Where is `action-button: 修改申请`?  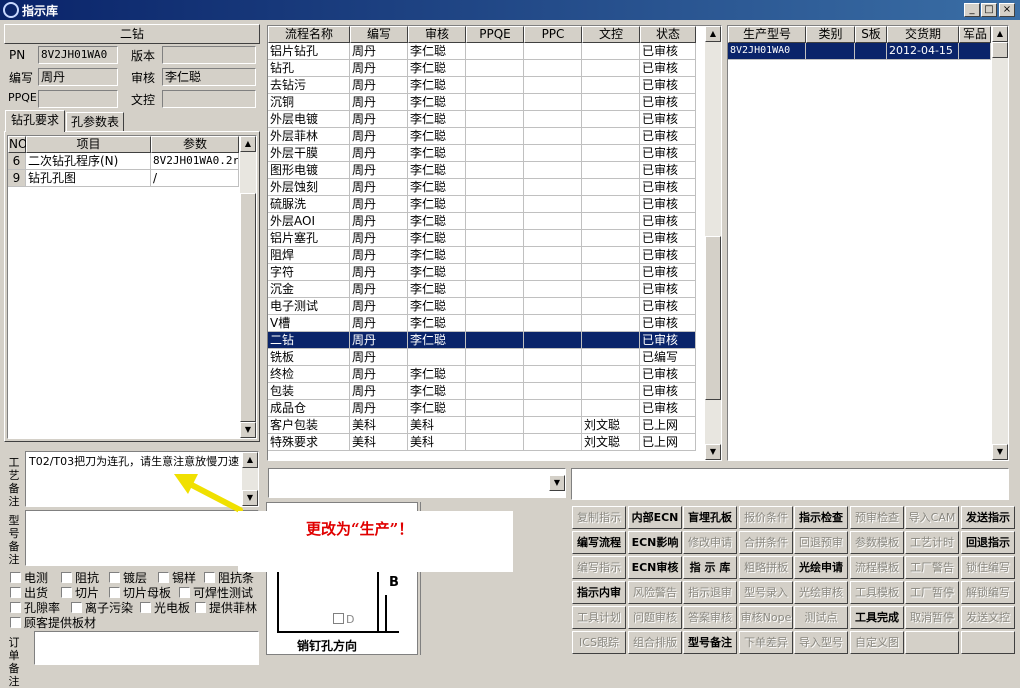 action-button: 修改申请 is located at coordinates (710, 542).